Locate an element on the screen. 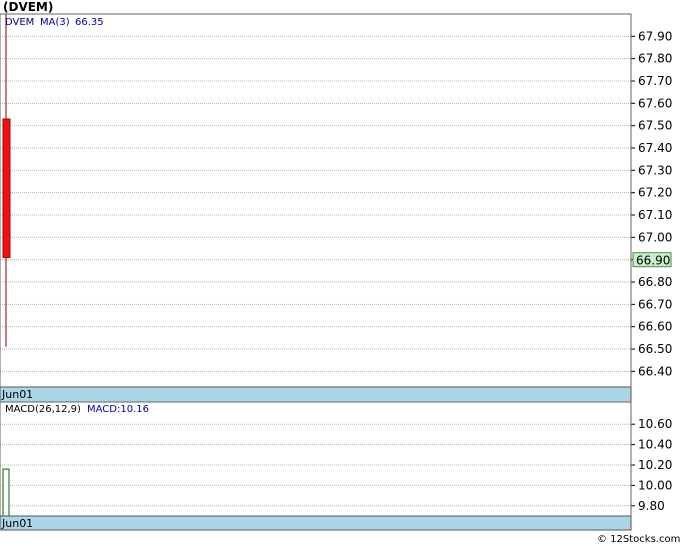  price-tick-label: 66.70 is located at coordinates (655, 304).